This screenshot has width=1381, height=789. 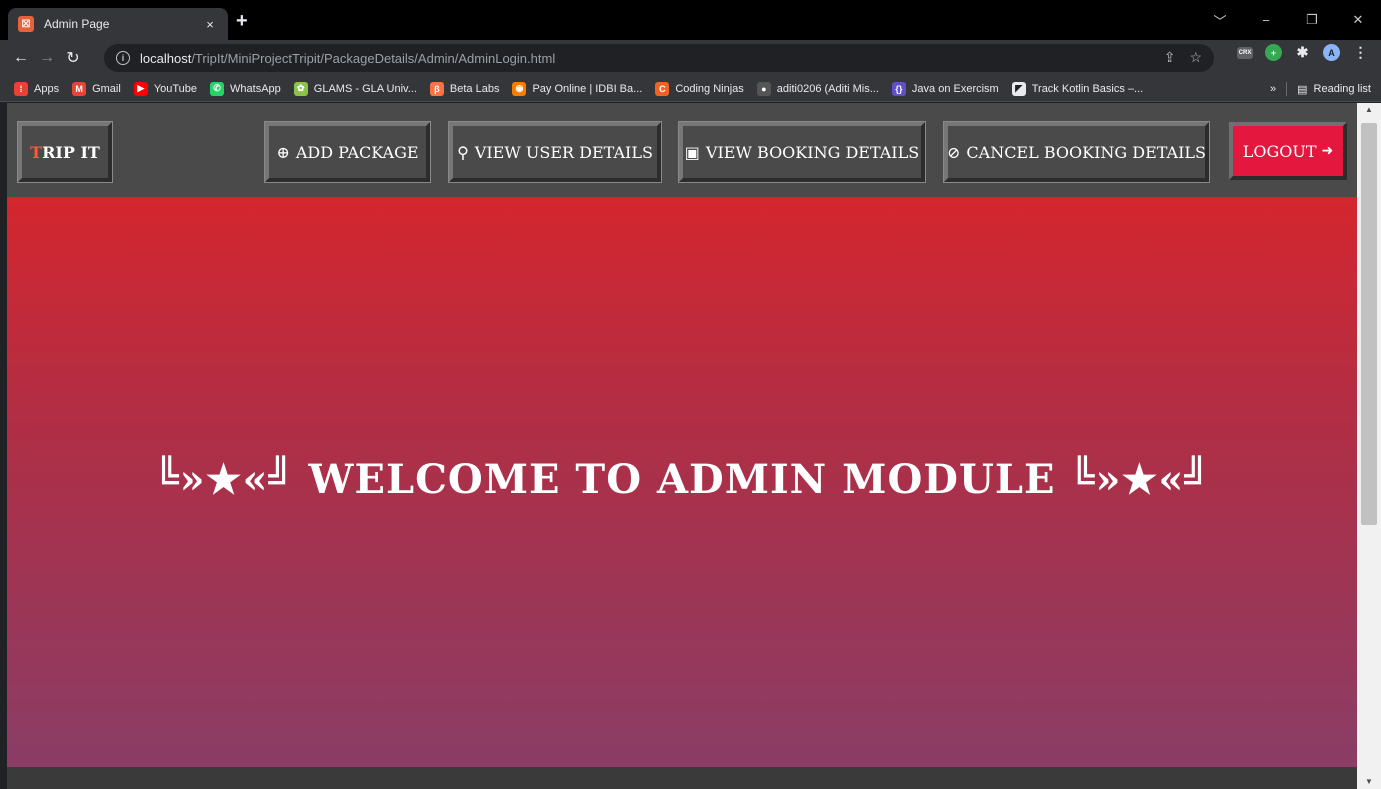 What do you see at coordinates (255, 88) in the screenshot?
I see `bookmark-label: WhatsApp` at bounding box center [255, 88].